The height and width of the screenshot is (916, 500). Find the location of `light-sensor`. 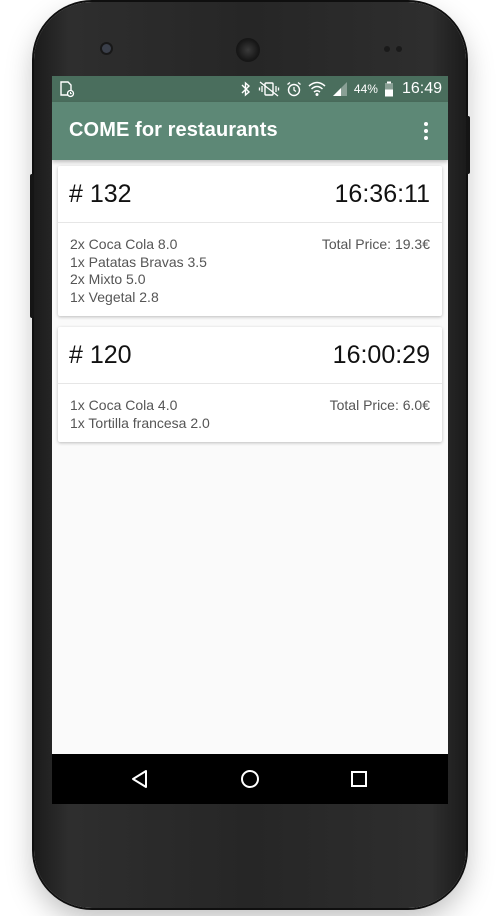

light-sensor is located at coordinates (399, 49).